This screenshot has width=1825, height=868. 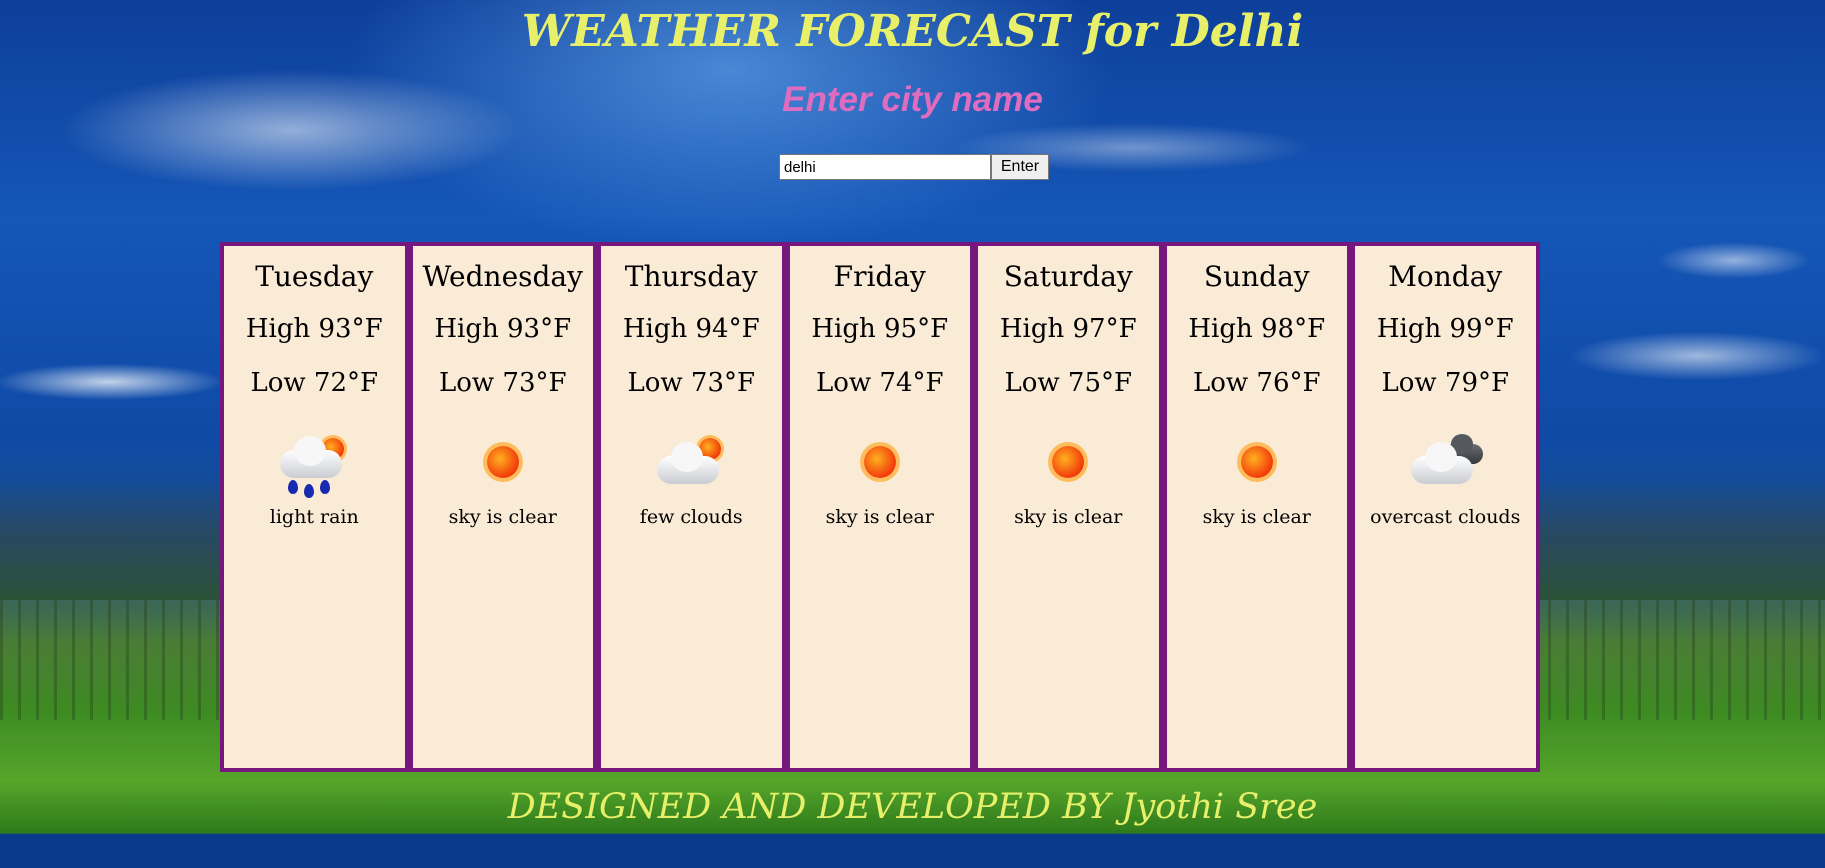 What do you see at coordinates (1068, 276) in the screenshot?
I see `day-name: Saturday` at bounding box center [1068, 276].